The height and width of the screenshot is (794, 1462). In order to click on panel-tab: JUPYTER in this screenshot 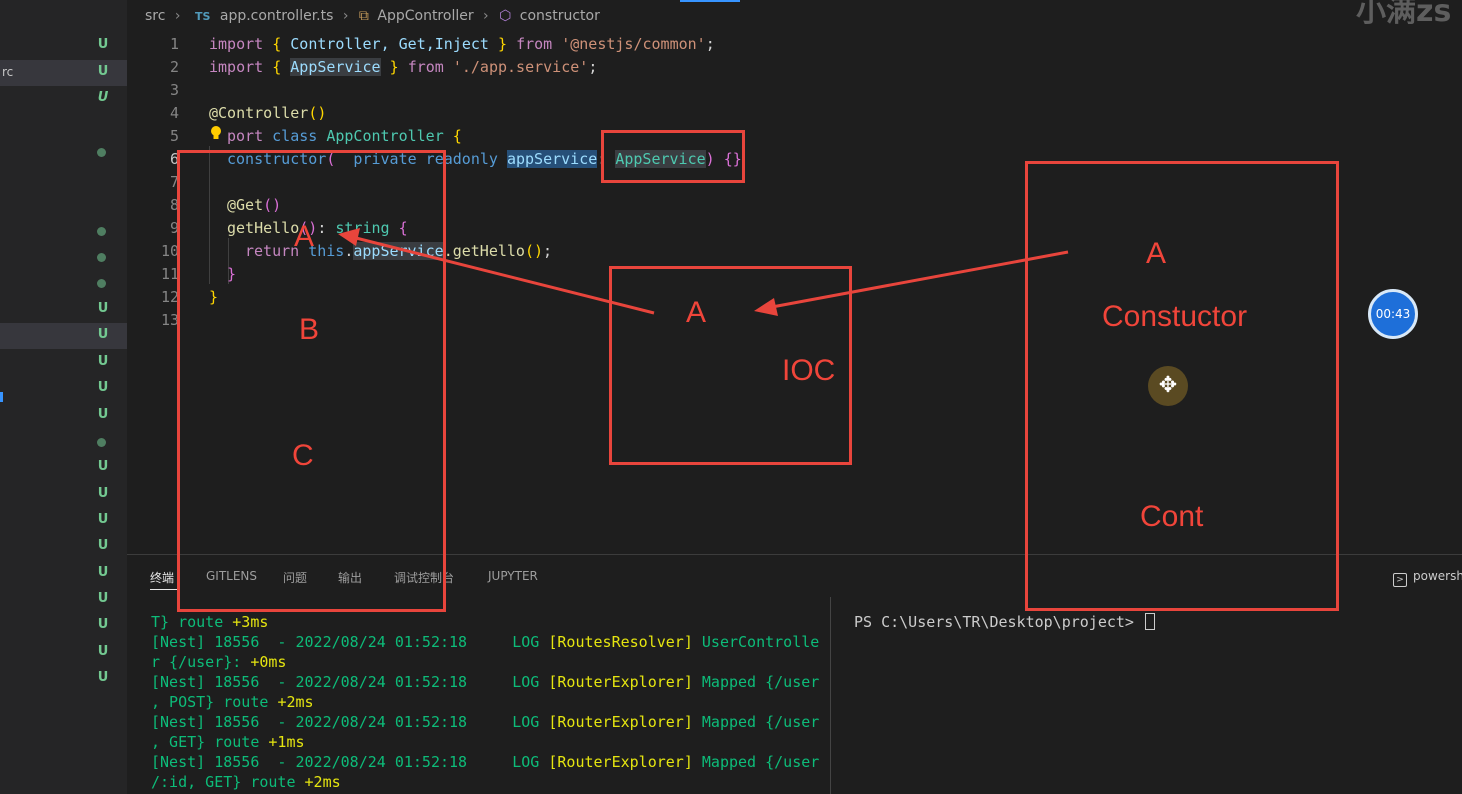, I will do `click(513, 576)`.